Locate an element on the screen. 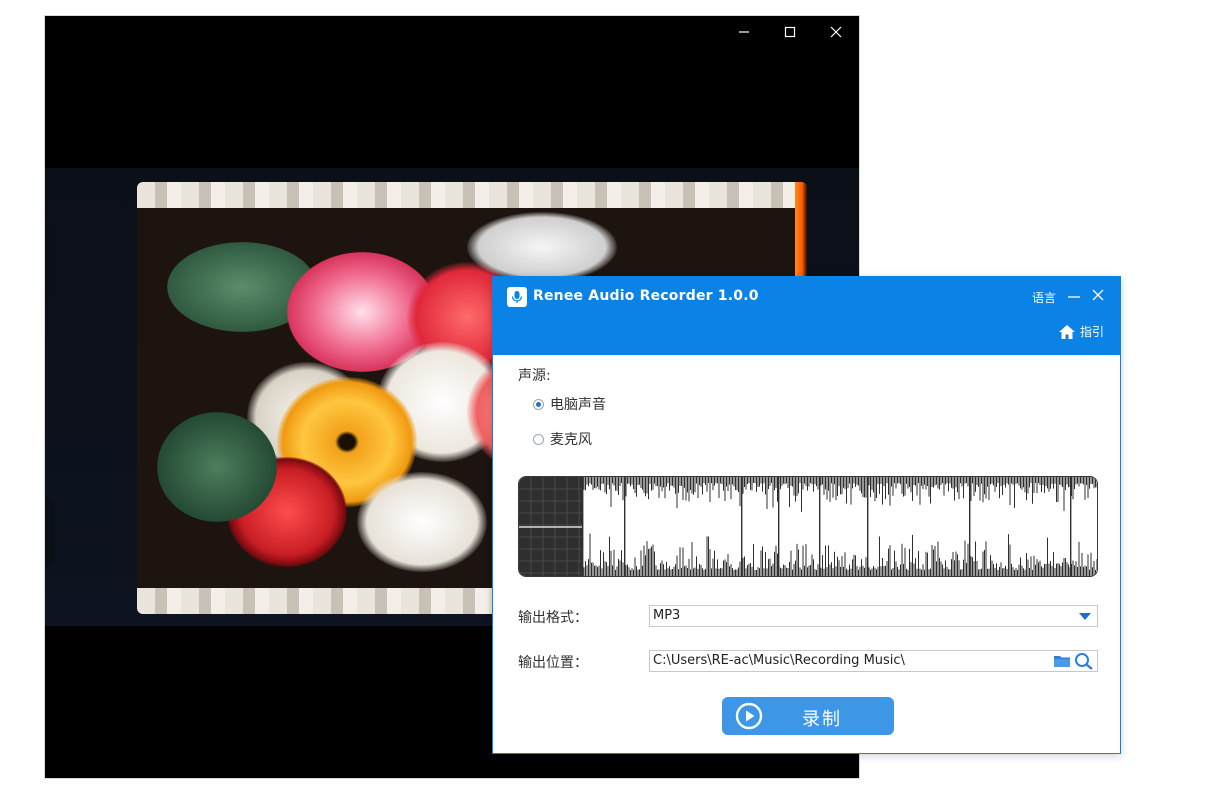  film-strip is located at coordinates (472, 195).